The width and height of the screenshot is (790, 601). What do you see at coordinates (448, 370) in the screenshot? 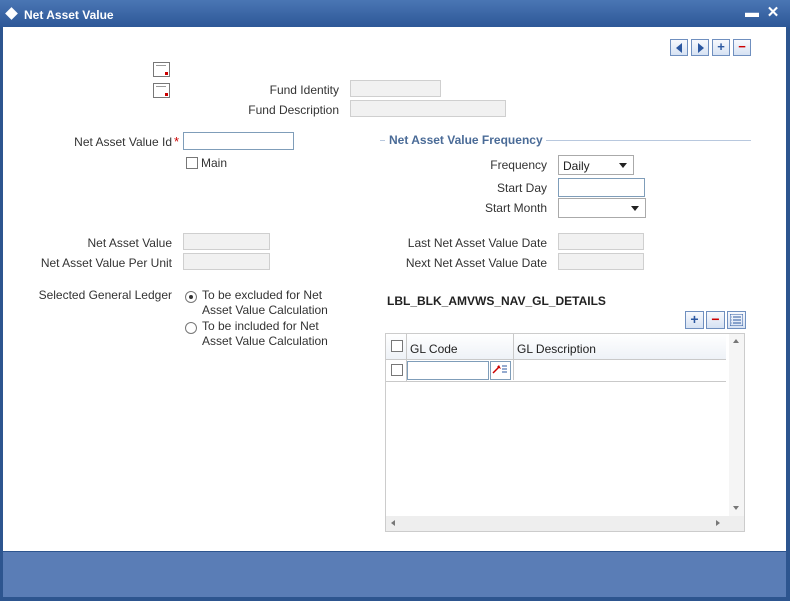
I see `gl-code-input` at bounding box center [448, 370].